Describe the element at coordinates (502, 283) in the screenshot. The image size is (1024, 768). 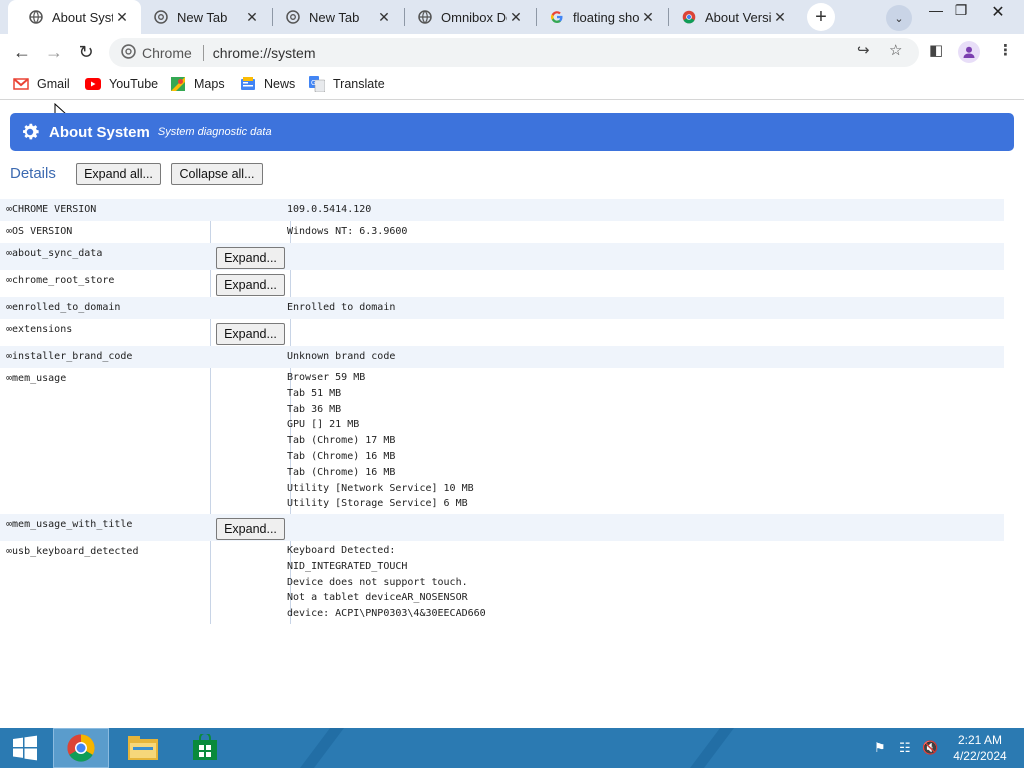
I see `table-row: ∞chrome_root_store` at that location.